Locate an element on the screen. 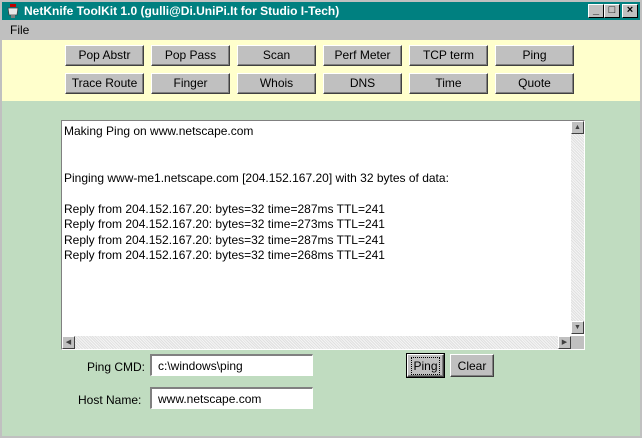  scroll-right-icon: ▶ is located at coordinates (564, 342).